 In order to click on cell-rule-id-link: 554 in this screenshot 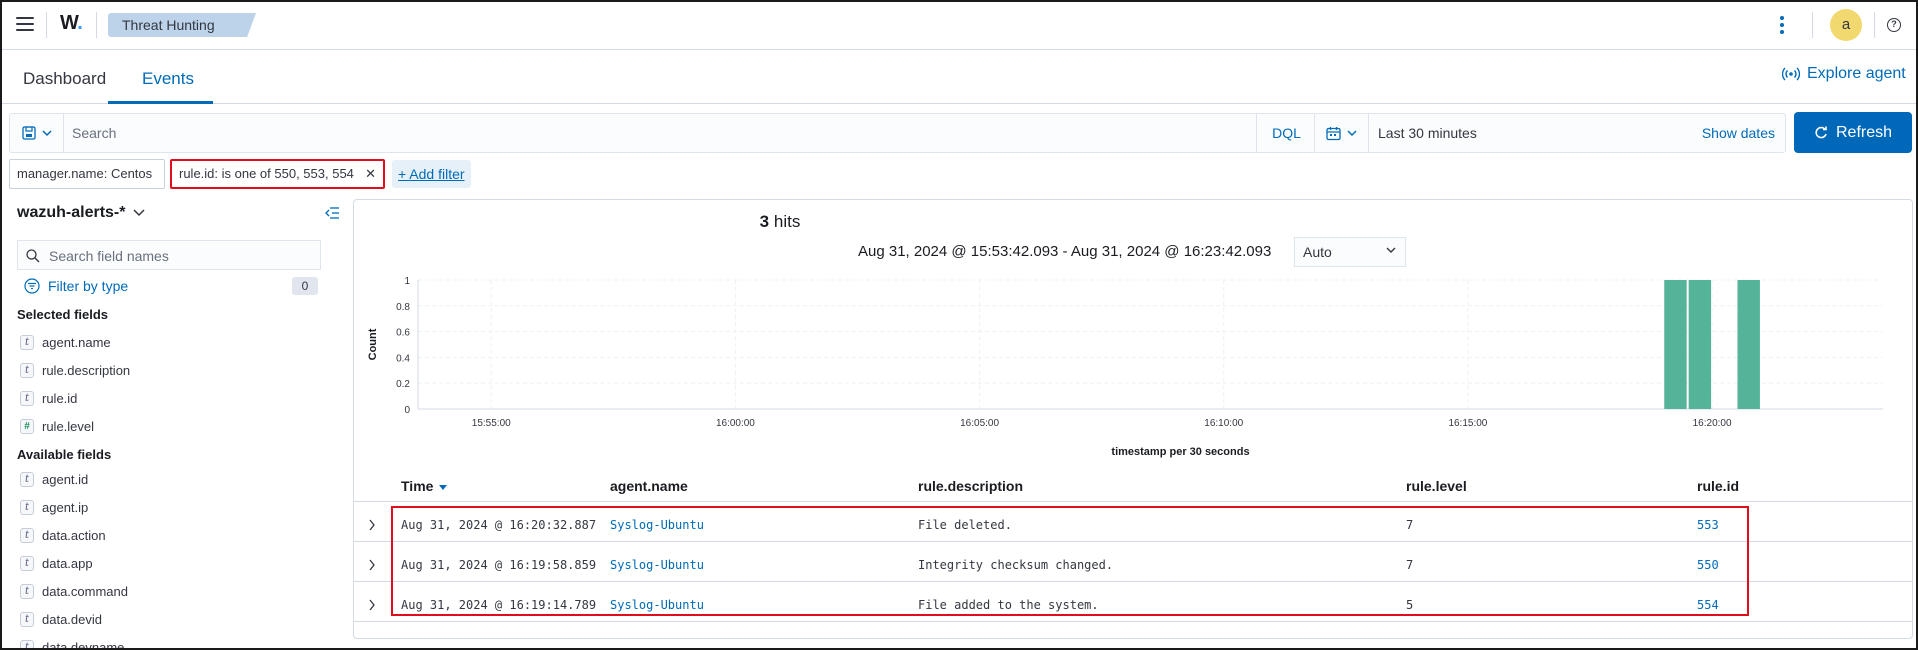, I will do `click(1708, 605)`.